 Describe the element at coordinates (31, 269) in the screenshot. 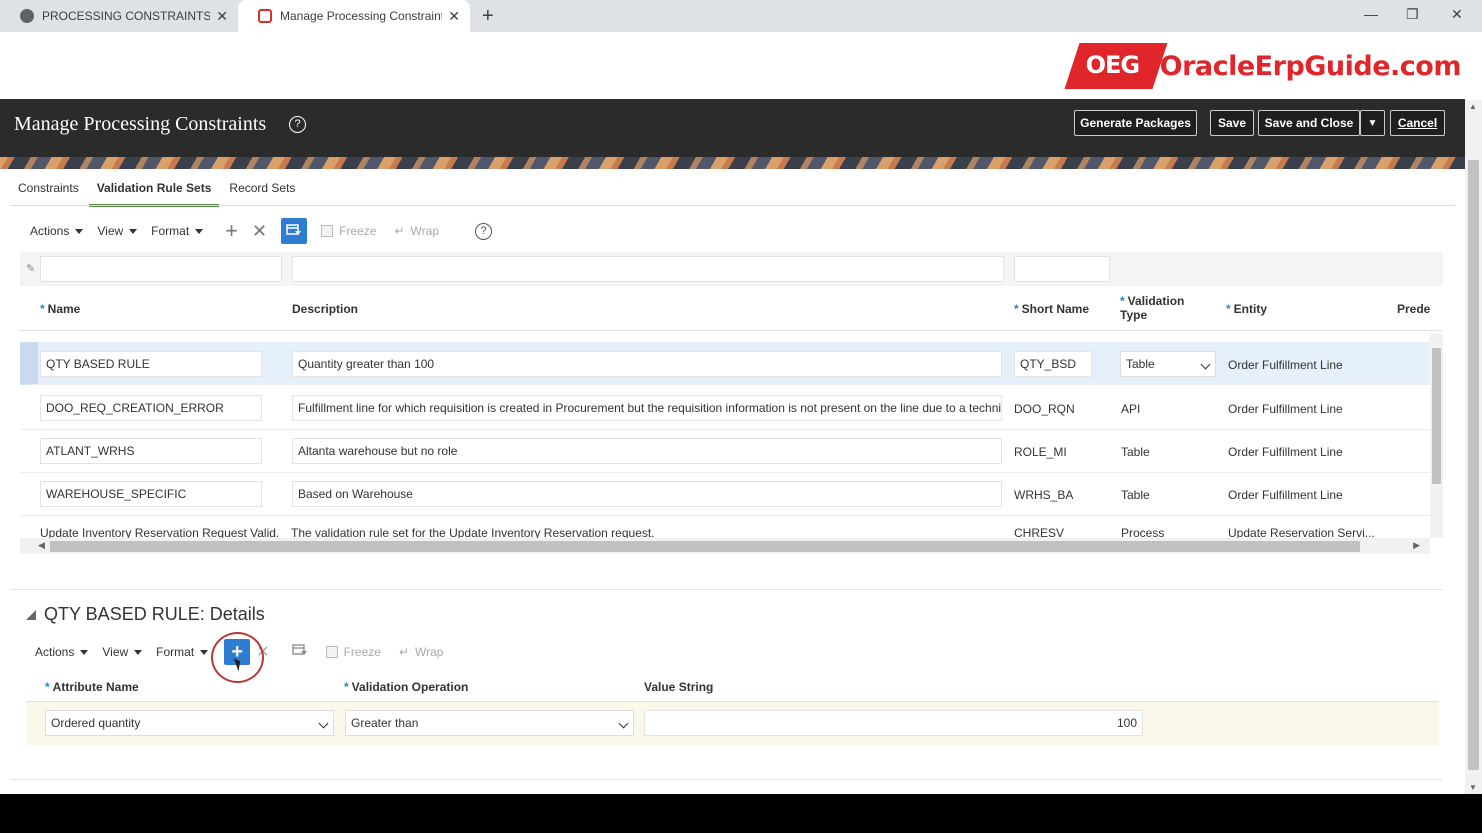

I see `pencil-icon: ✎` at that location.